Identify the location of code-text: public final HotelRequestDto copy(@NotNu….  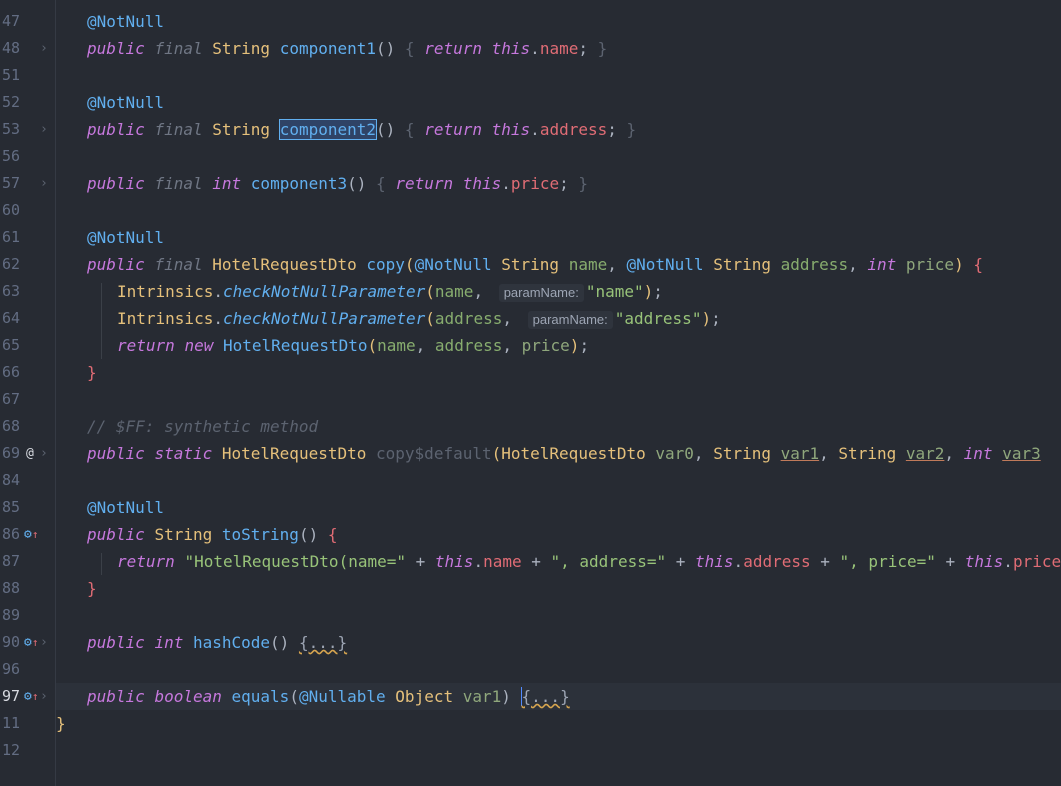
(558, 264).